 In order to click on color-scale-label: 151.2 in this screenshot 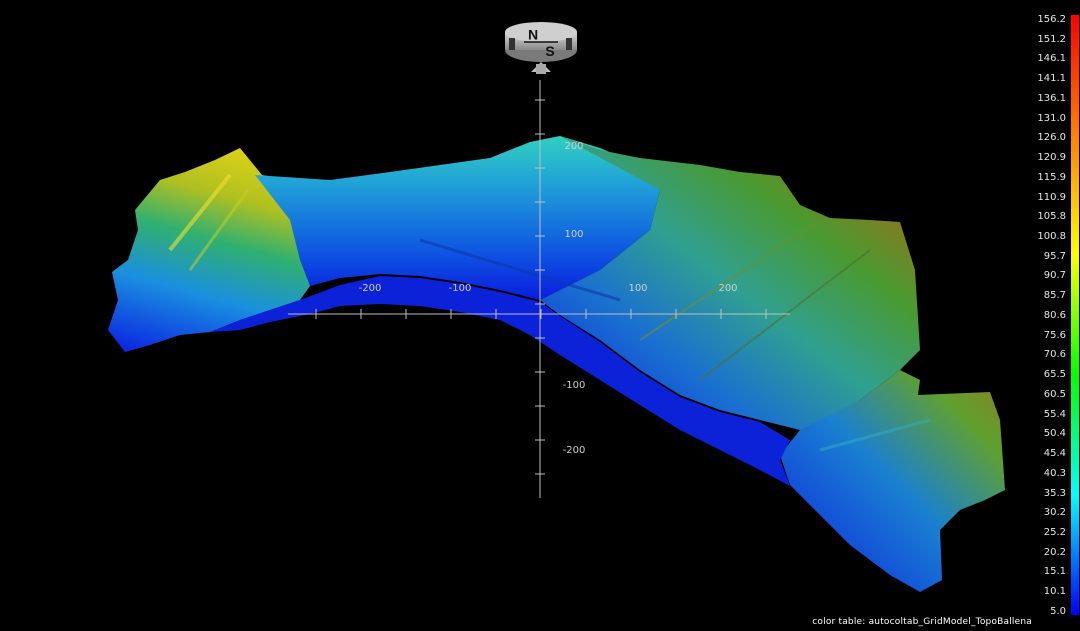, I will do `click(1051, 39)`.